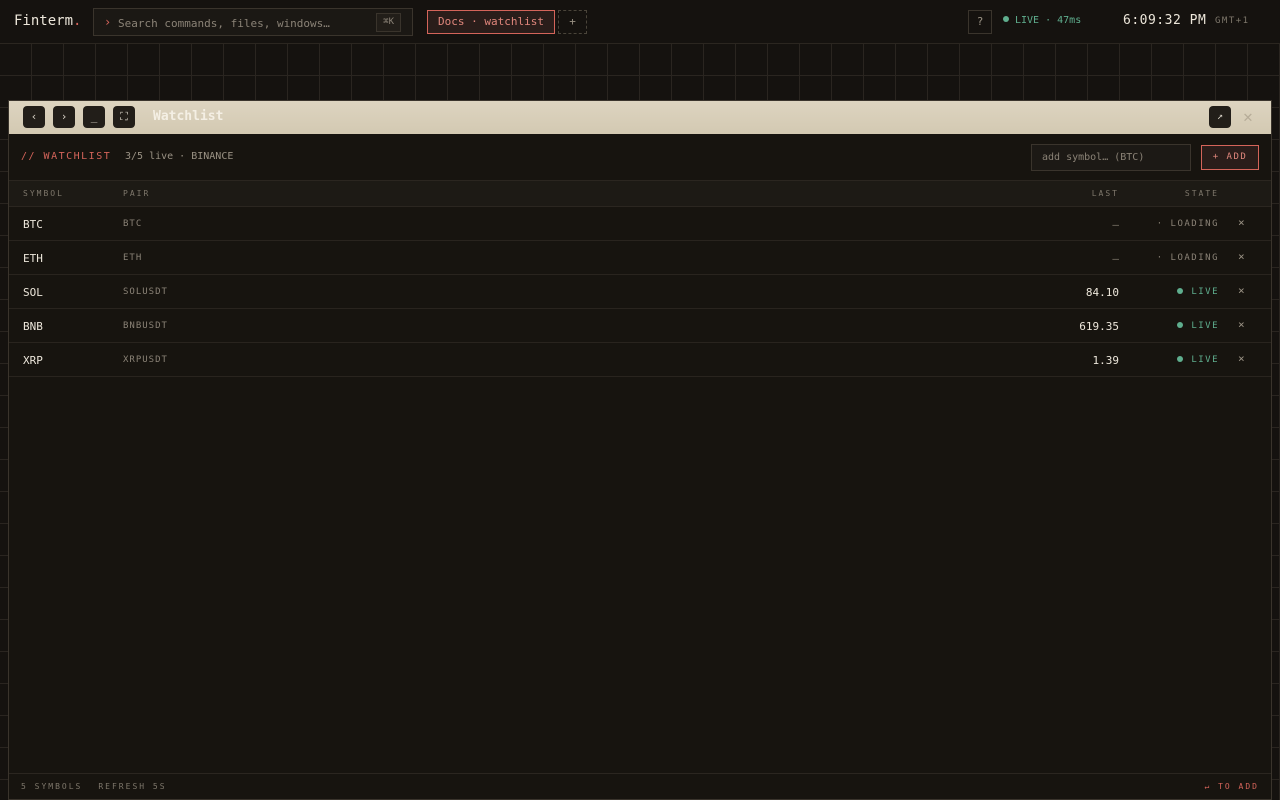  I want to click on last-price-cell: 84.10, so click(1102, 292).